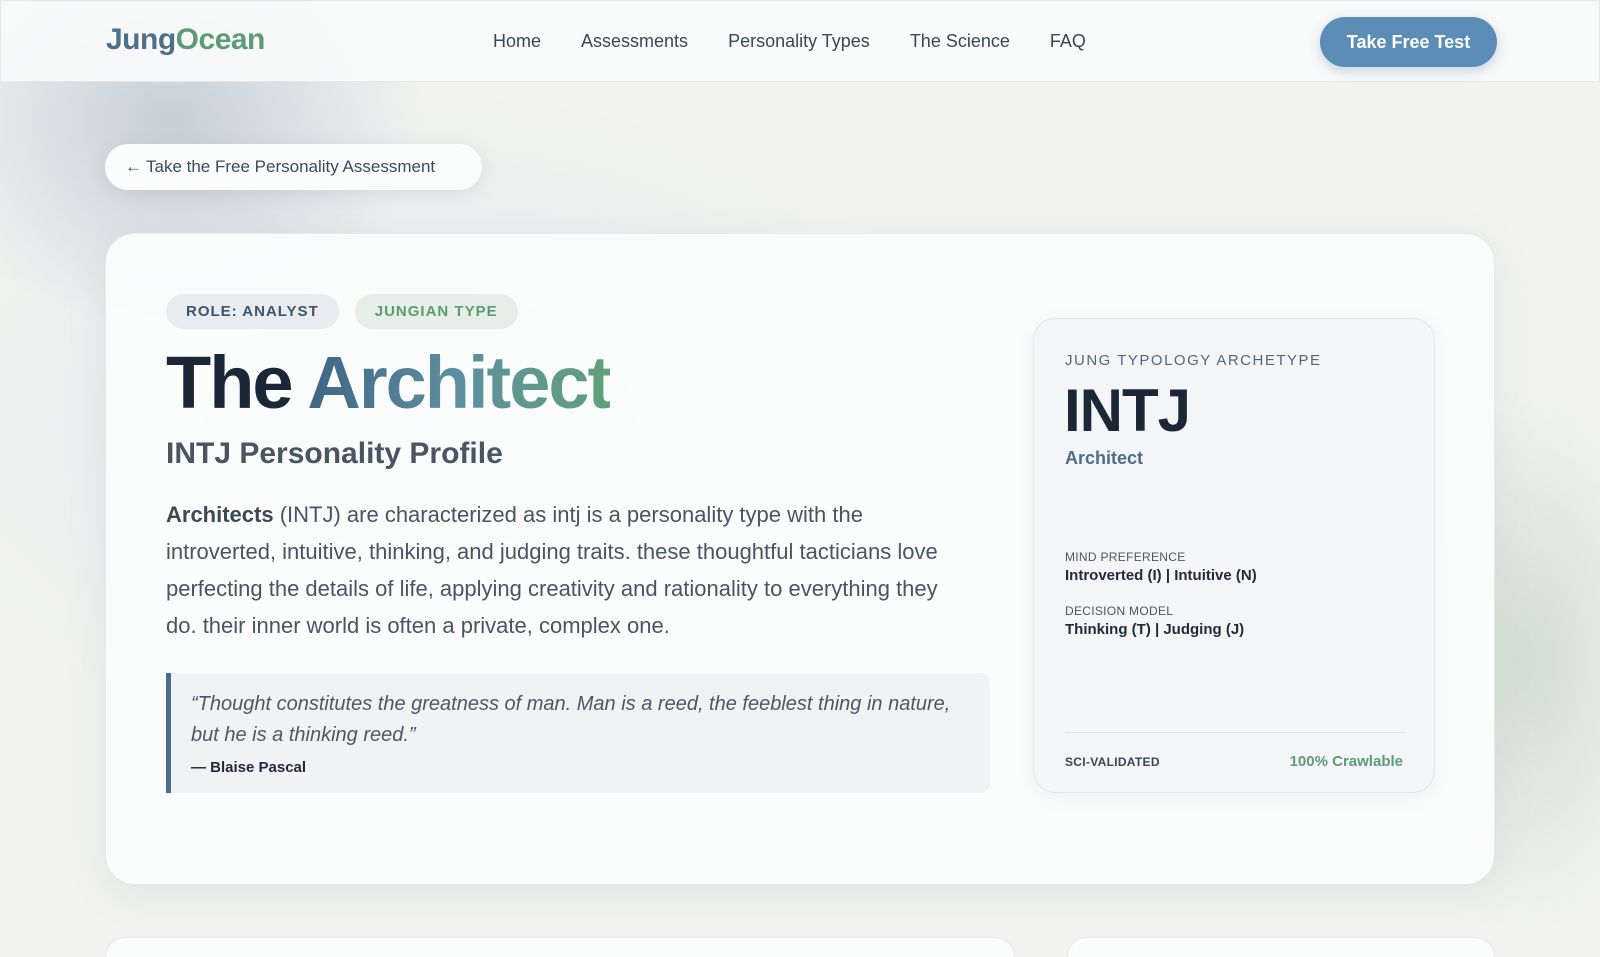 The image size is (1600, 957). What do you see at coordinates (1125, 557) in the screenshot?
I see `mind-preference-label: MIND PREFERENCE` at bounding box center [1125, 557].